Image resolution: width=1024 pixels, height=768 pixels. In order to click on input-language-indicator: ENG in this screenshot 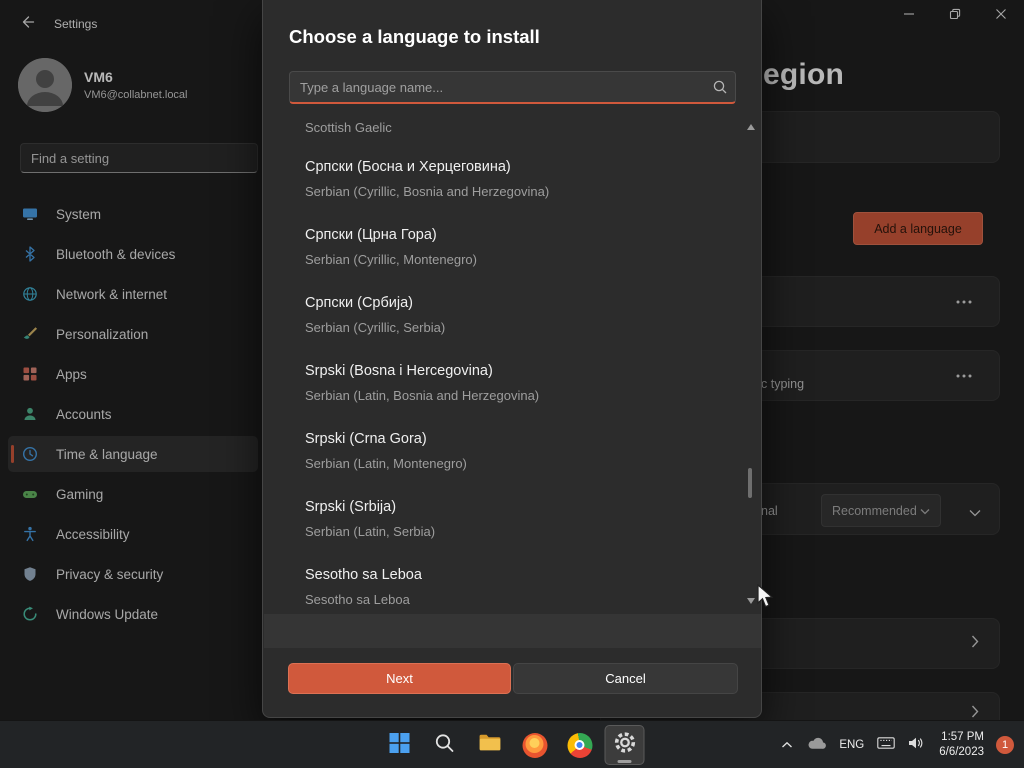, I will do `click(851, 745)`.